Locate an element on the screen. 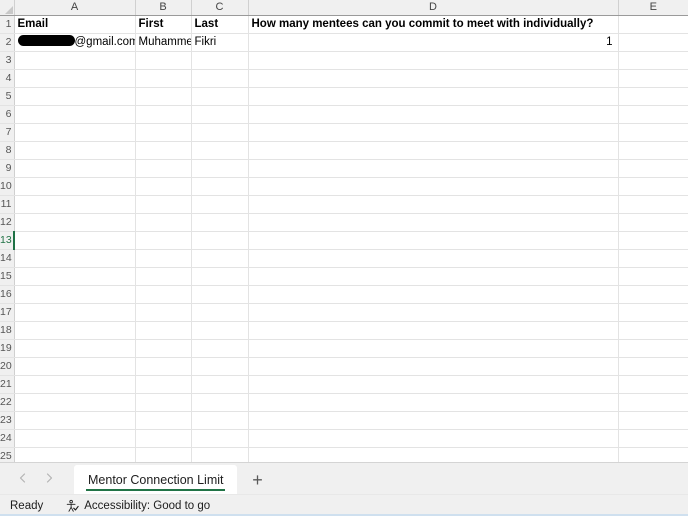 This screenshot has width=688, height=516. row-header-15: 15 is located at coordinates (7, 276).